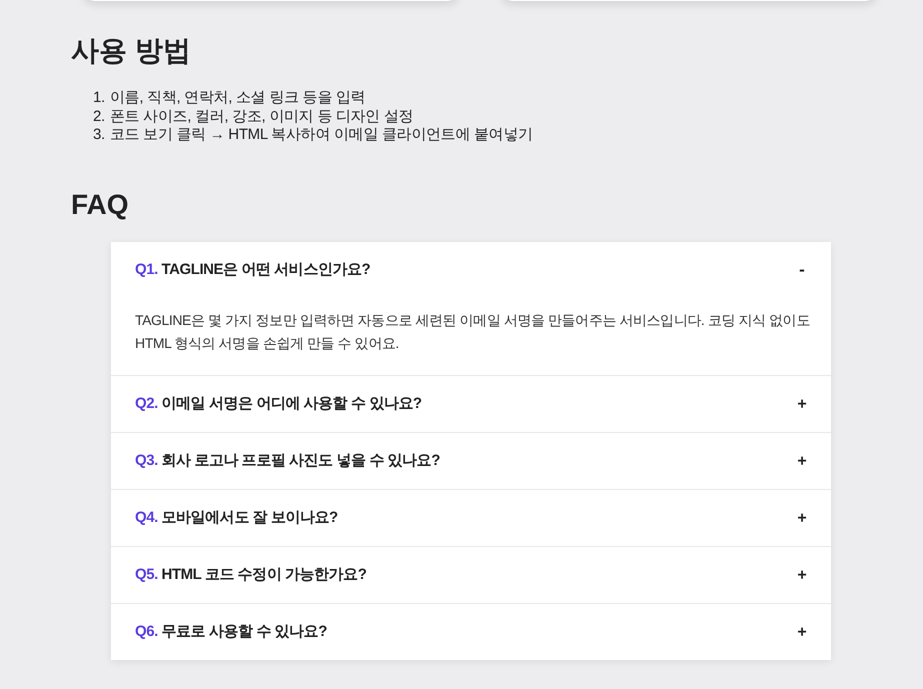 The height and width of the screenshot is (689, 923). I want to click on section-heading: FAQ, so click(100, 205).